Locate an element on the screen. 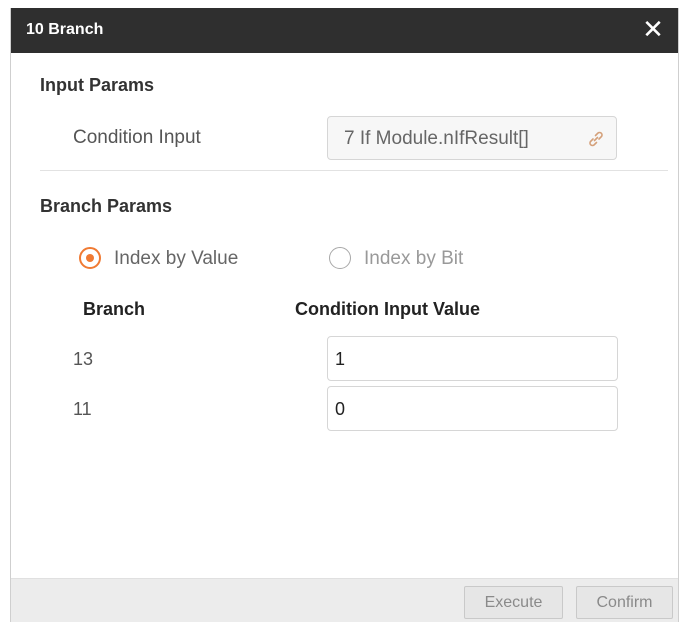 The image size is (683, 622). condition-value-input: 0 is located at coordinates (472, 408).